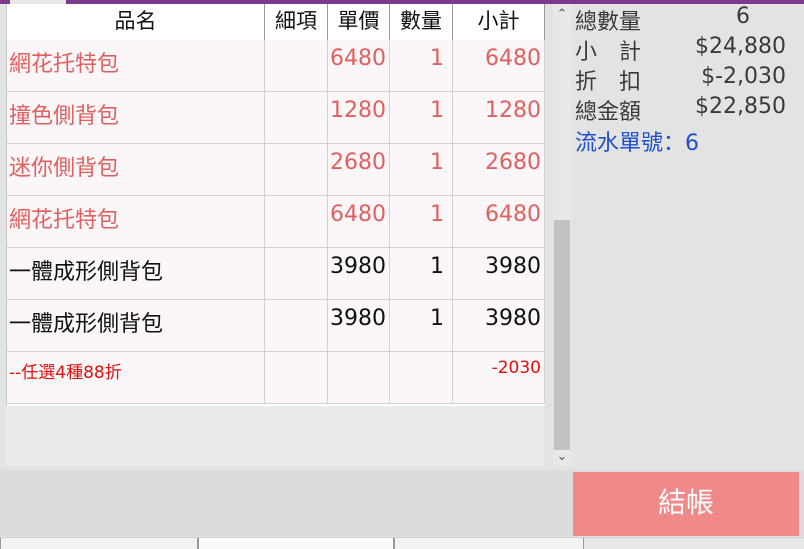 Image resolution: width=804 pixels, height=549 pixels. What do you see at coordinates (743, 76) in the screenshot?
I see `discount-value: $-2,030` at bounding box center [743, 76].